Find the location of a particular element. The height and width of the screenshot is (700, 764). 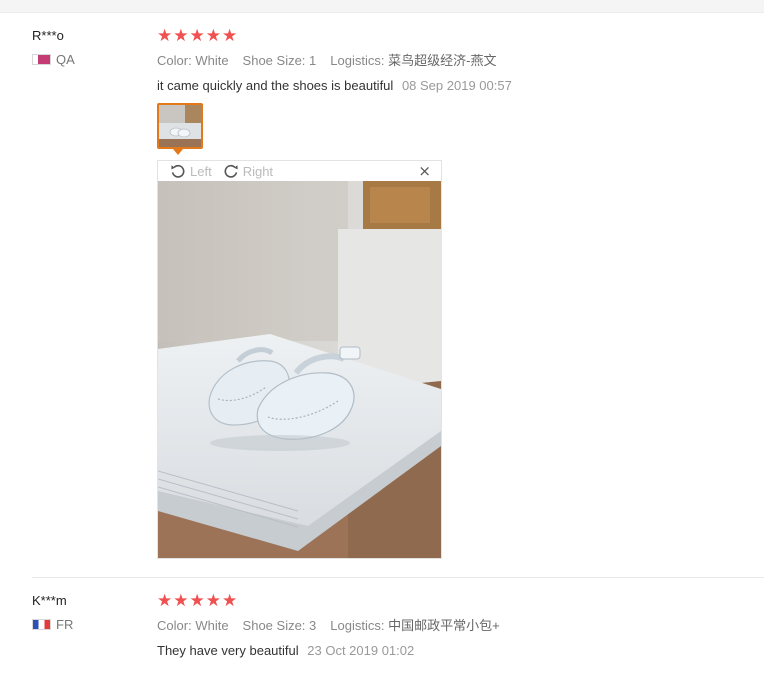

photo-thumbnail is located at coordinates (180, 126).